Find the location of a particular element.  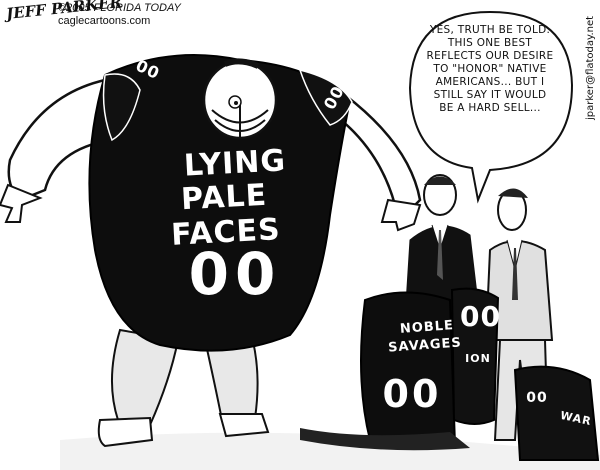

back-jersey-number: 00 is located at coordinates (480, 316).